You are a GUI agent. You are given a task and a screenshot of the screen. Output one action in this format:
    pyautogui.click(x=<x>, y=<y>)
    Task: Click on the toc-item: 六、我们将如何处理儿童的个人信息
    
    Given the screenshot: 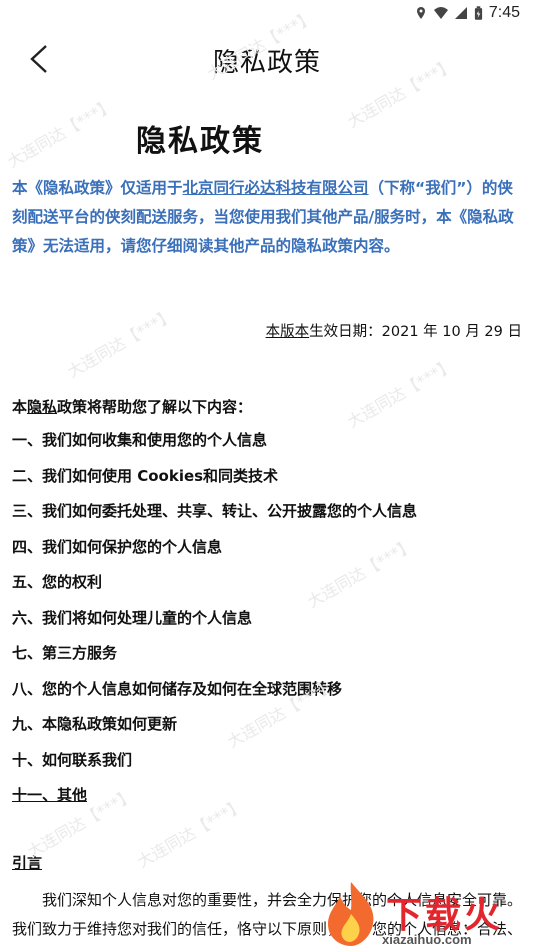 What is the action you would take?
    pyautogui.click(x=267, y=626)
    